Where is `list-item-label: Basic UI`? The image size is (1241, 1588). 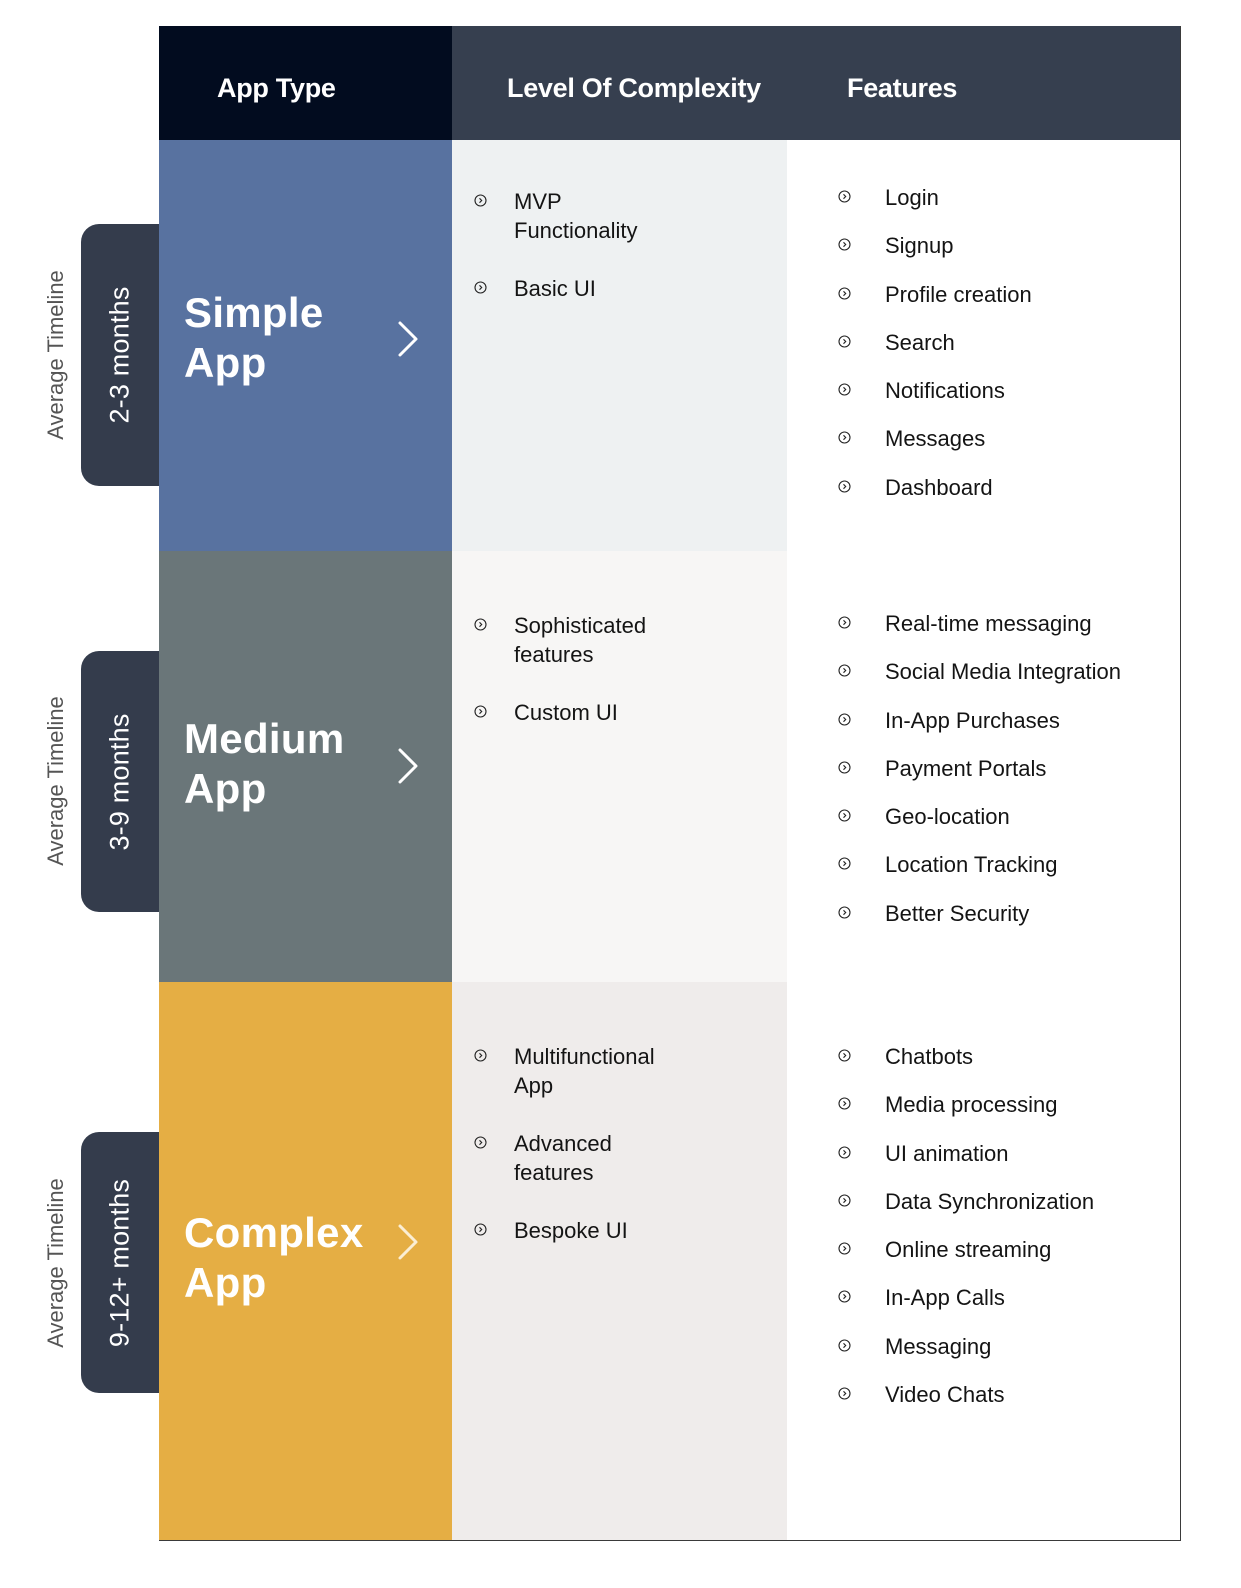 list-item-label: Basic UI is located at coordinates (555, 288).